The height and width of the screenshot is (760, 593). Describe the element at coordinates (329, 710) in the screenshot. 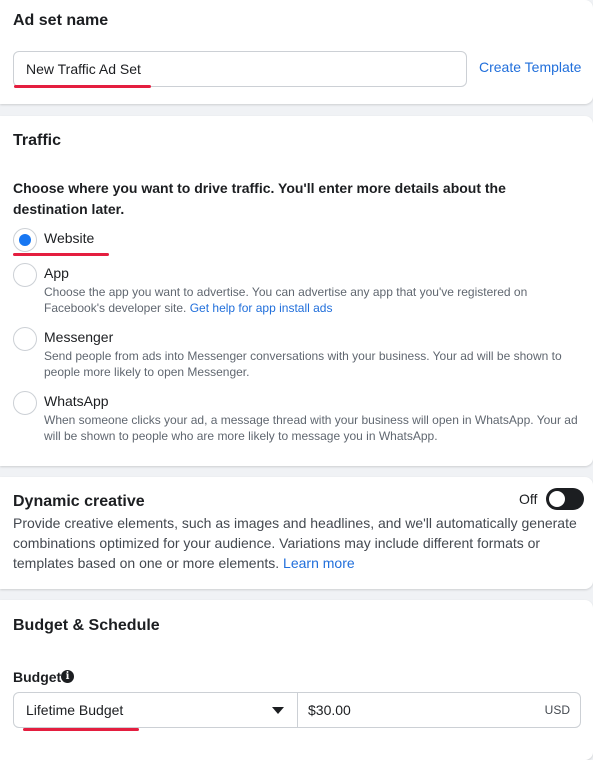

I see `budget-amount-value: $30.00` at that location.